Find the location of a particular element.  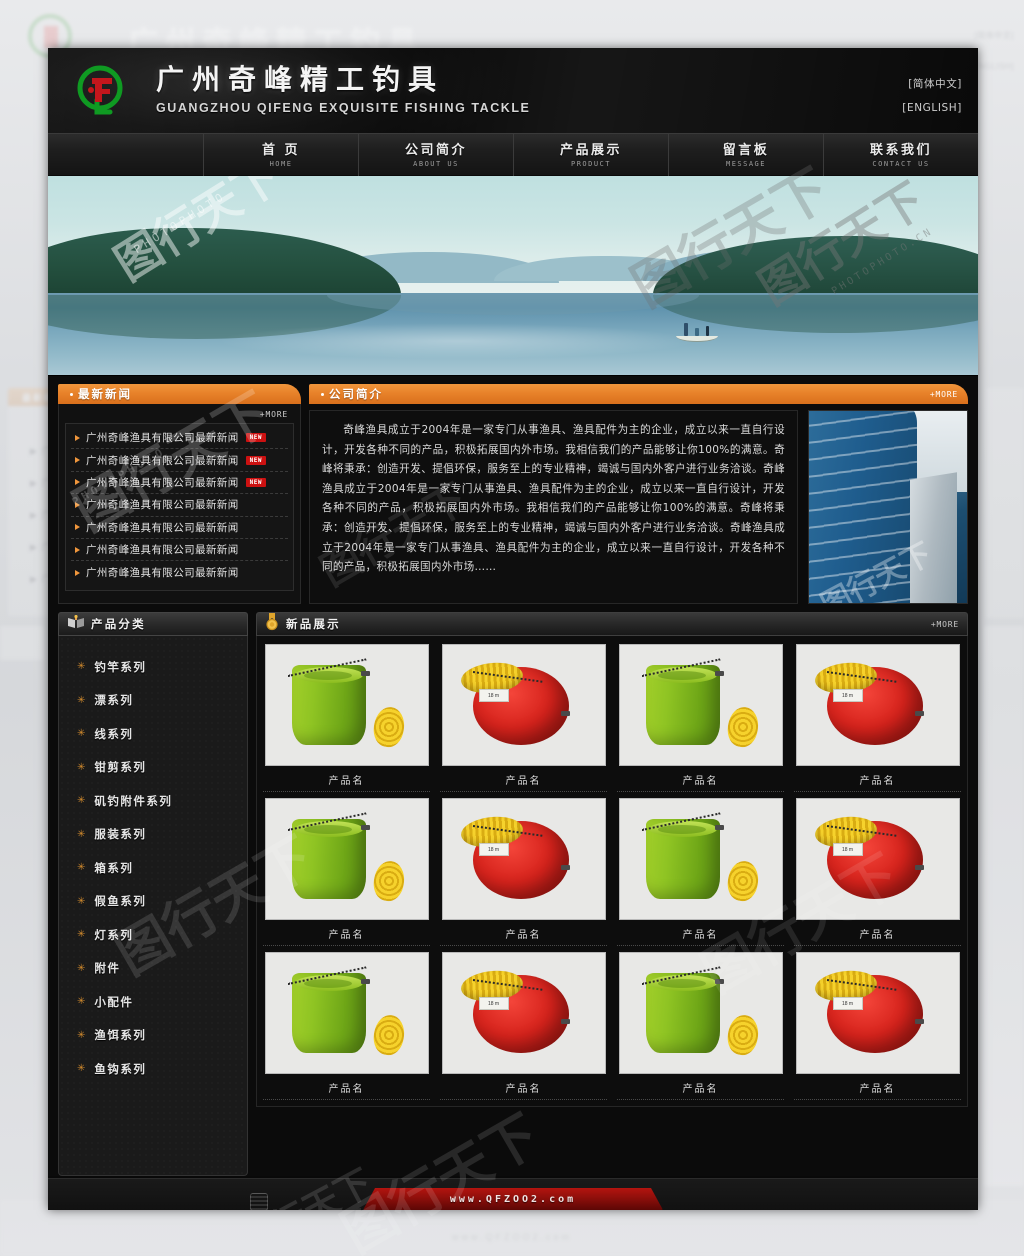

category-item-bait: ✳ 渔饵系列 is located at coordinates (153, 1036).